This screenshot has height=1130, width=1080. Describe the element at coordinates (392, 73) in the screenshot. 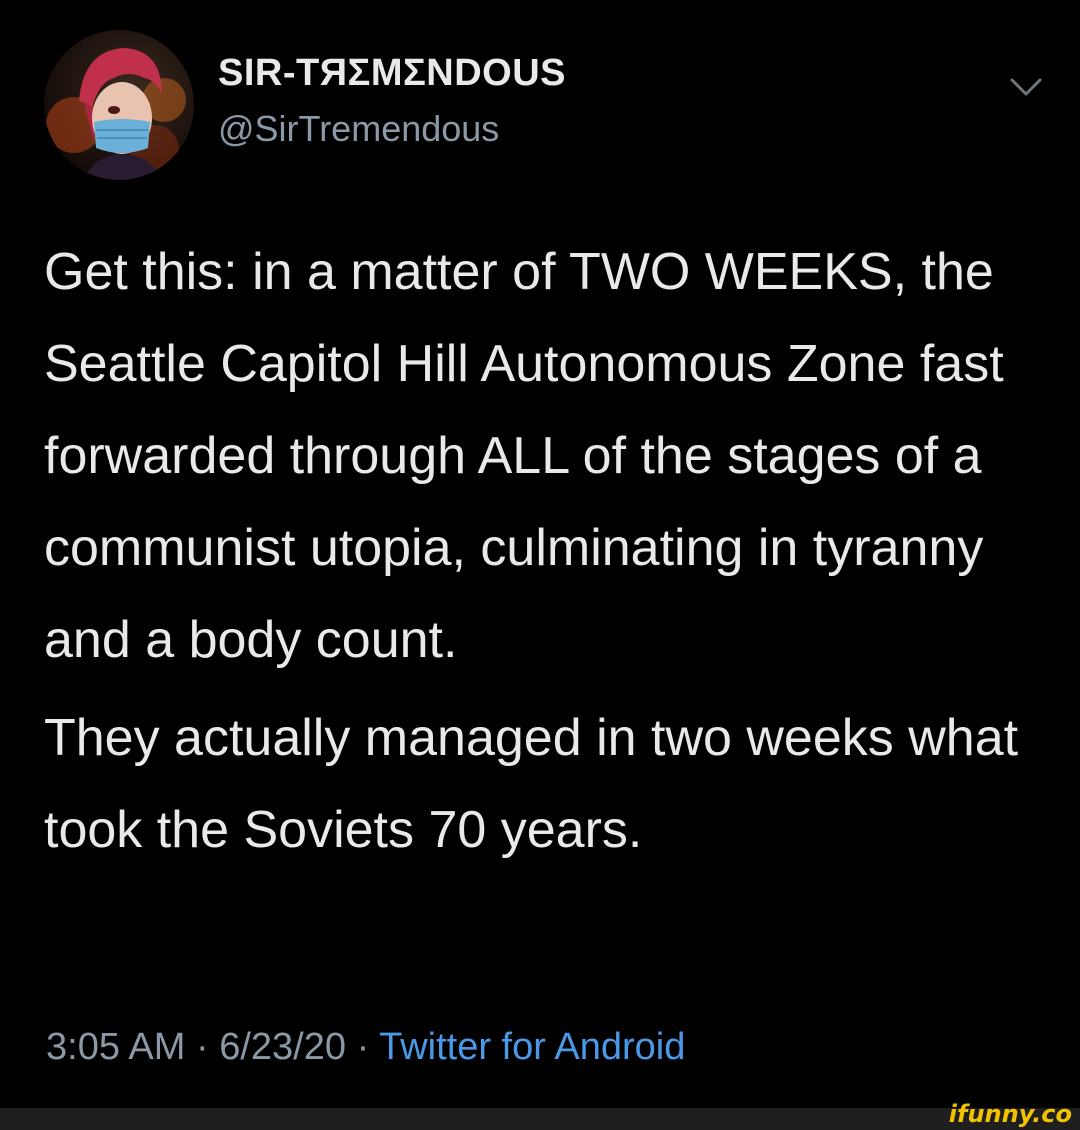

I see `display-name: SIR-TЯΣMΣNDOUS` at that location.